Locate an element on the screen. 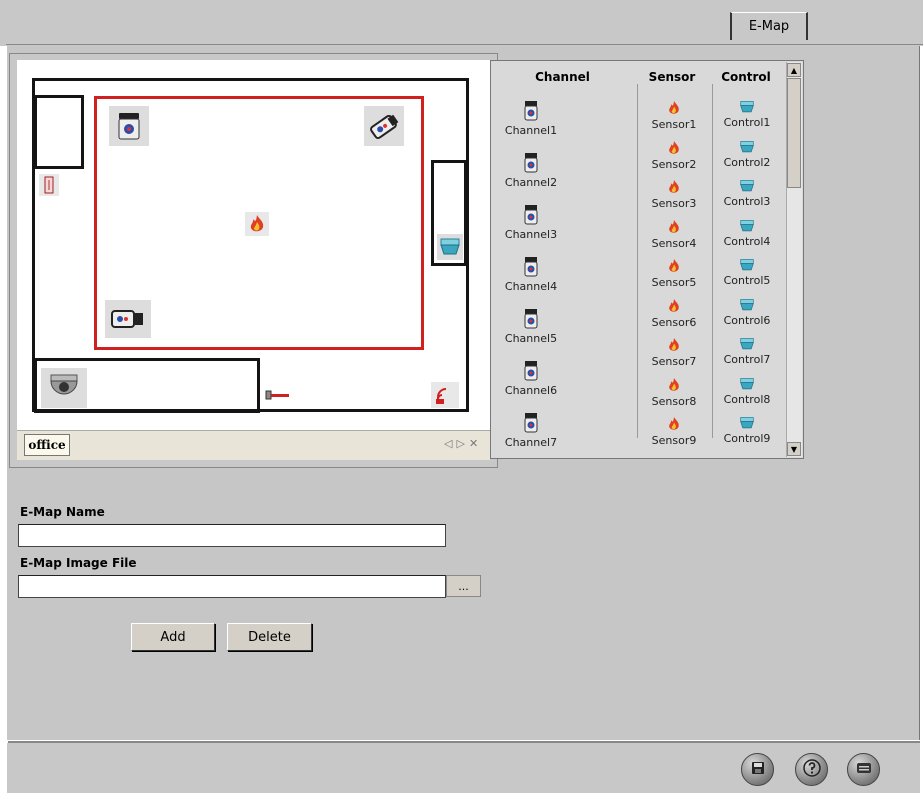  sensor-item-label: Sensor1 is located at coordinates (674, 124).